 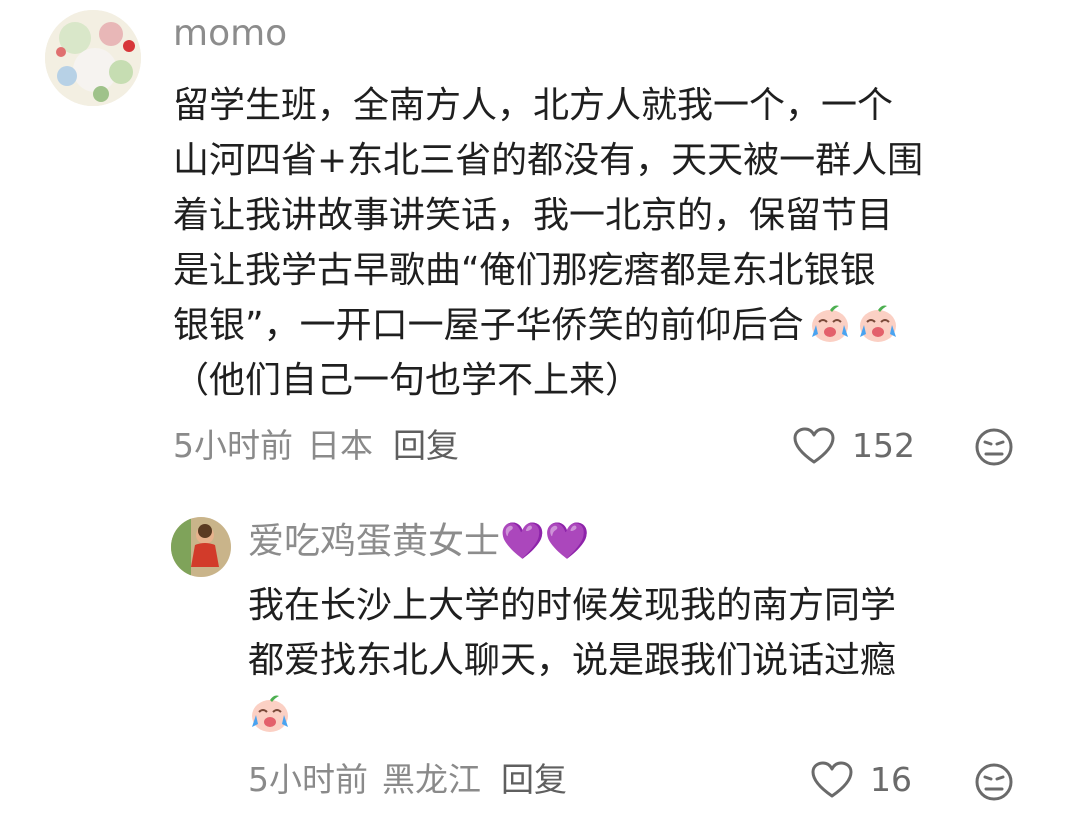 I want to click on avatar-figure-icon, so click(x=201, y=547).